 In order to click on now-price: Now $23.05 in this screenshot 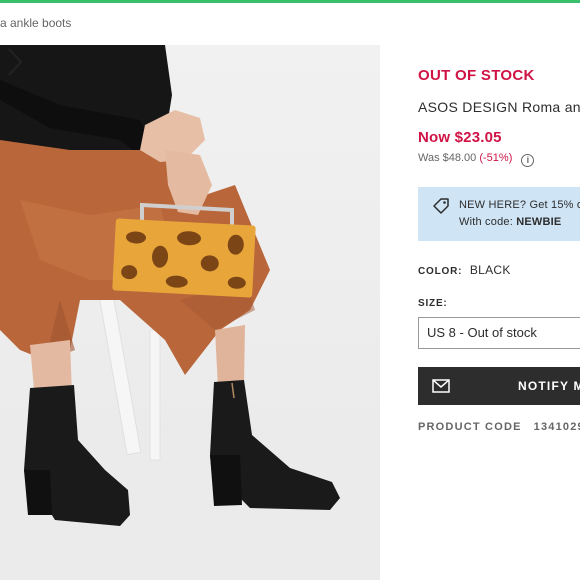, I will do `click(460, 137)`.